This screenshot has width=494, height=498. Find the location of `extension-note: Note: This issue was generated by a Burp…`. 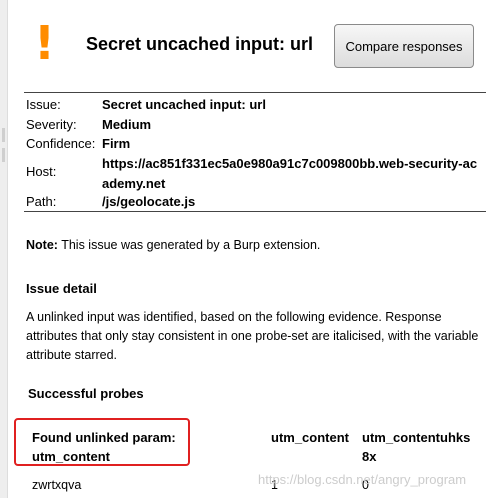

extension-note: Note: This issue was generated by a Burp… is located at coordinates (173, 245).